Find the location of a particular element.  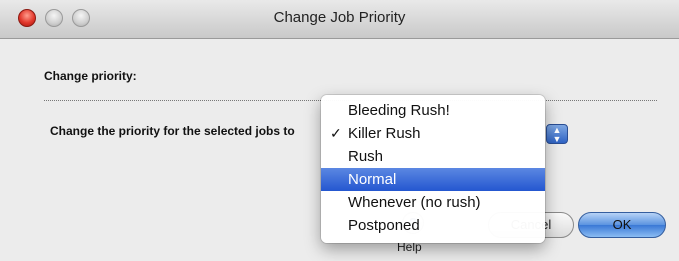

menu-item-label: Normal is located at coordinates (372, 179).